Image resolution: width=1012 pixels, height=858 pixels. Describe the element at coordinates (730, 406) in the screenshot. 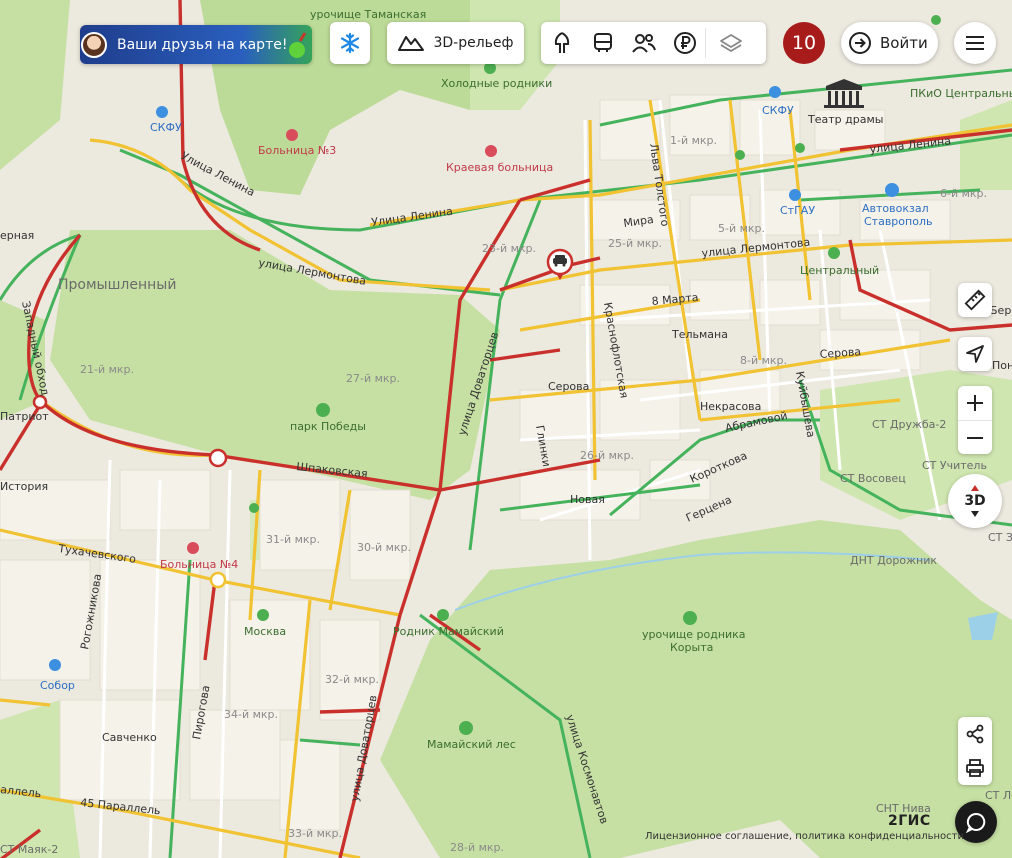

I see `street-label: Некрасова` at that location.